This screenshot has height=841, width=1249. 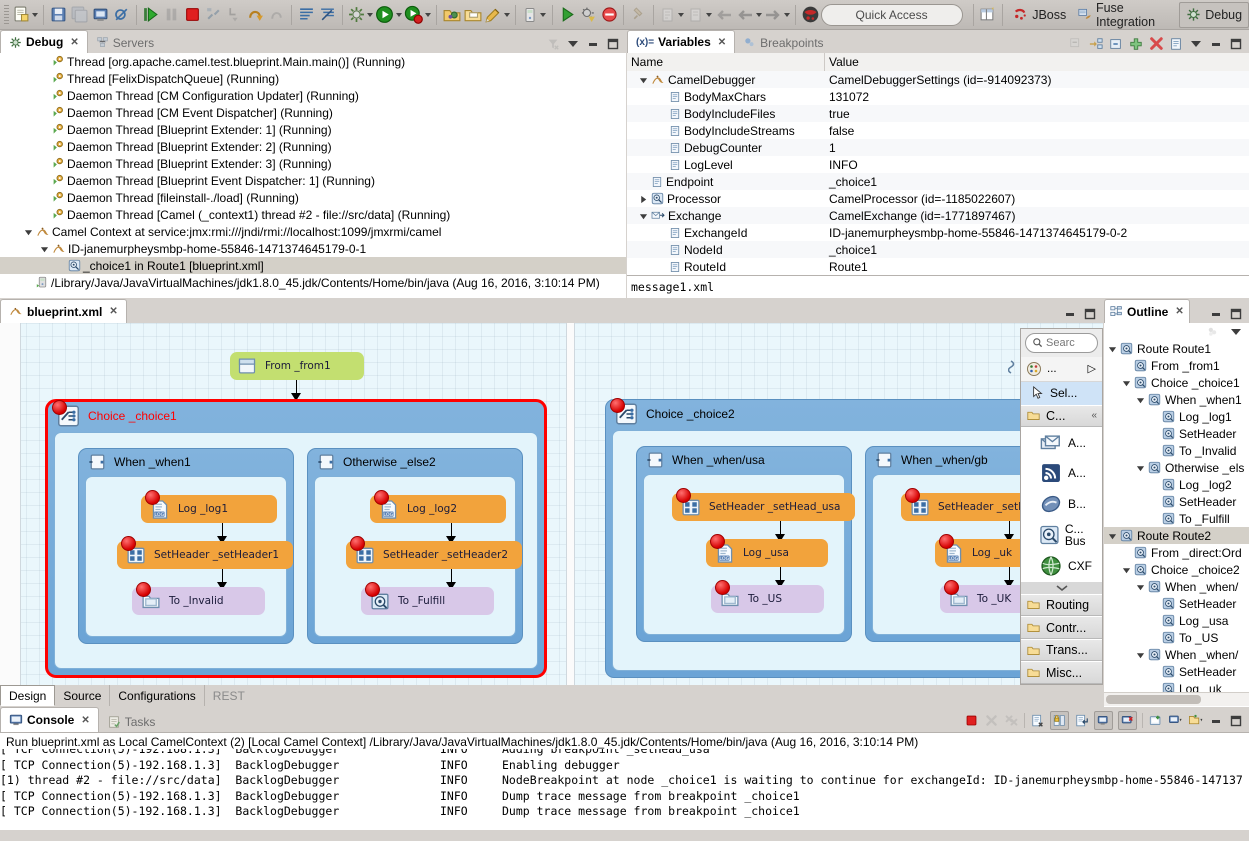 What do you see at coordinates (938, 147) in the screenshot?
I see `variables-table-row: DebugCounter 1` at bounding box center [938, 147].